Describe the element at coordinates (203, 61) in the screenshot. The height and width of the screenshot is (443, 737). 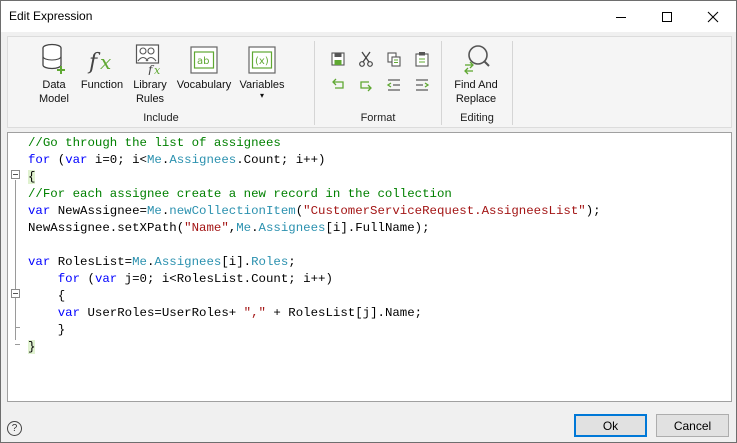
I see `svg-text: ab` at that location.